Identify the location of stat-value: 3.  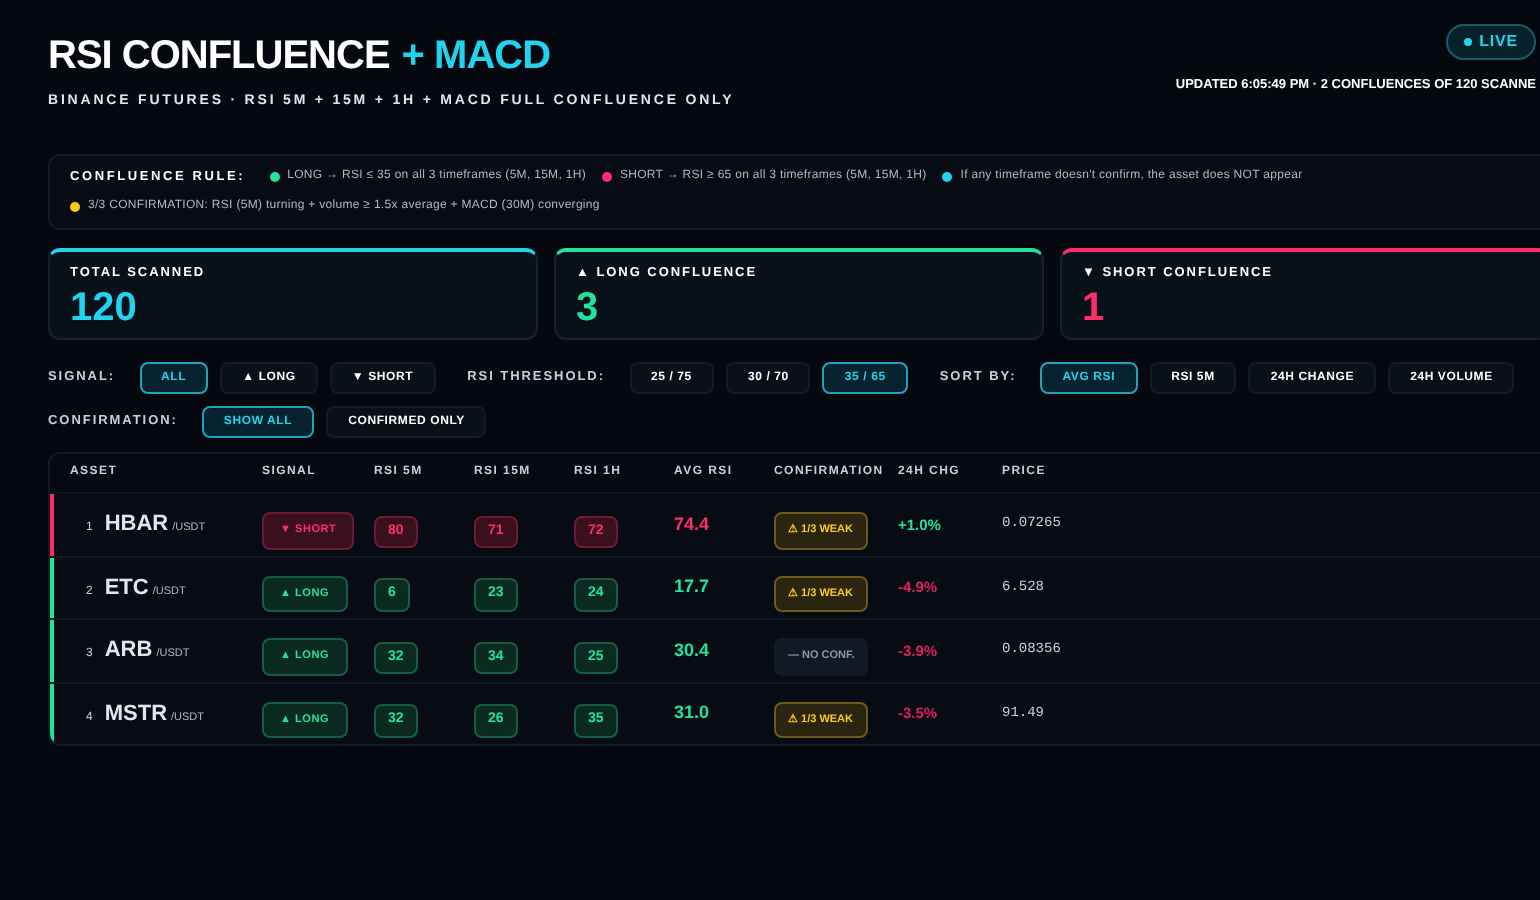
(588, 308).